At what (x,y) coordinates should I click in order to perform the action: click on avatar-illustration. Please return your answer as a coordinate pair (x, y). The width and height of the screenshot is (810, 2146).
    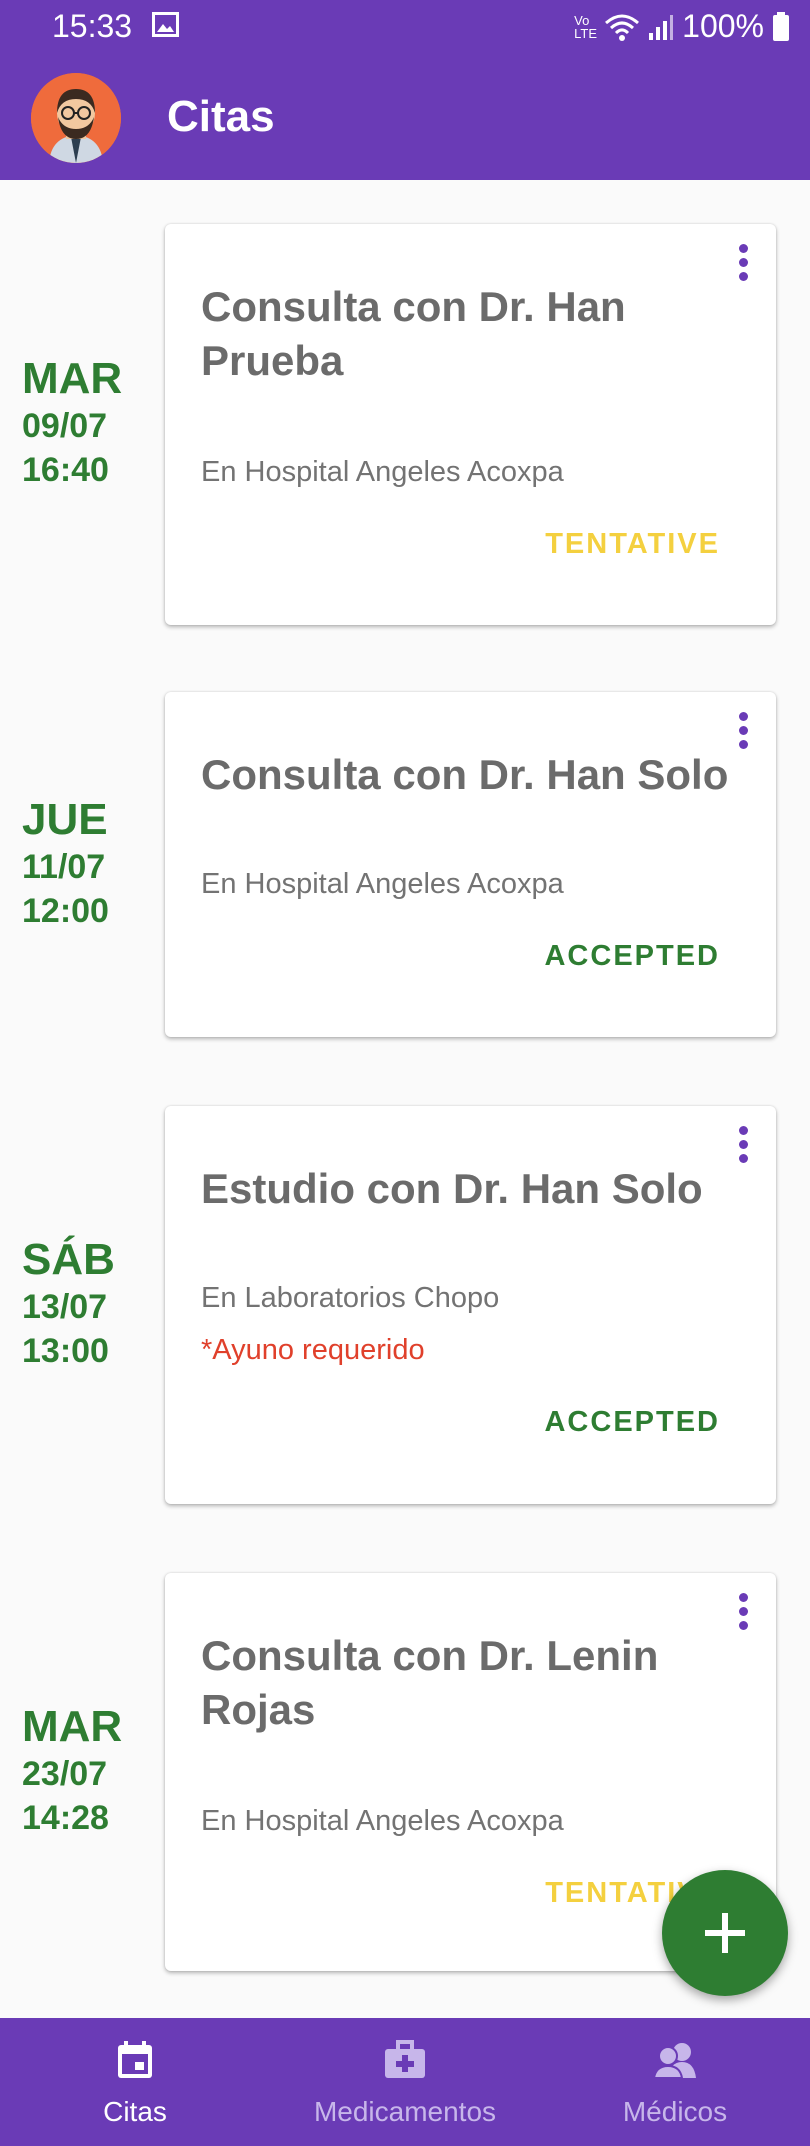
    Looking at the image, I should click on (76, 118).